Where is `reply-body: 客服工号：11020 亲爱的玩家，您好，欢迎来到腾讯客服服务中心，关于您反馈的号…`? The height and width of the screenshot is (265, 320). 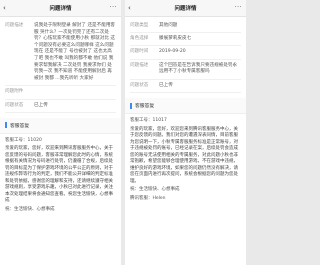 reply-body: 客服工号：11020 亲爱的玩家，您好，欢迎来到腾讯客服服务中心，关于您反馈的号… is located at coordinates (60, 177).